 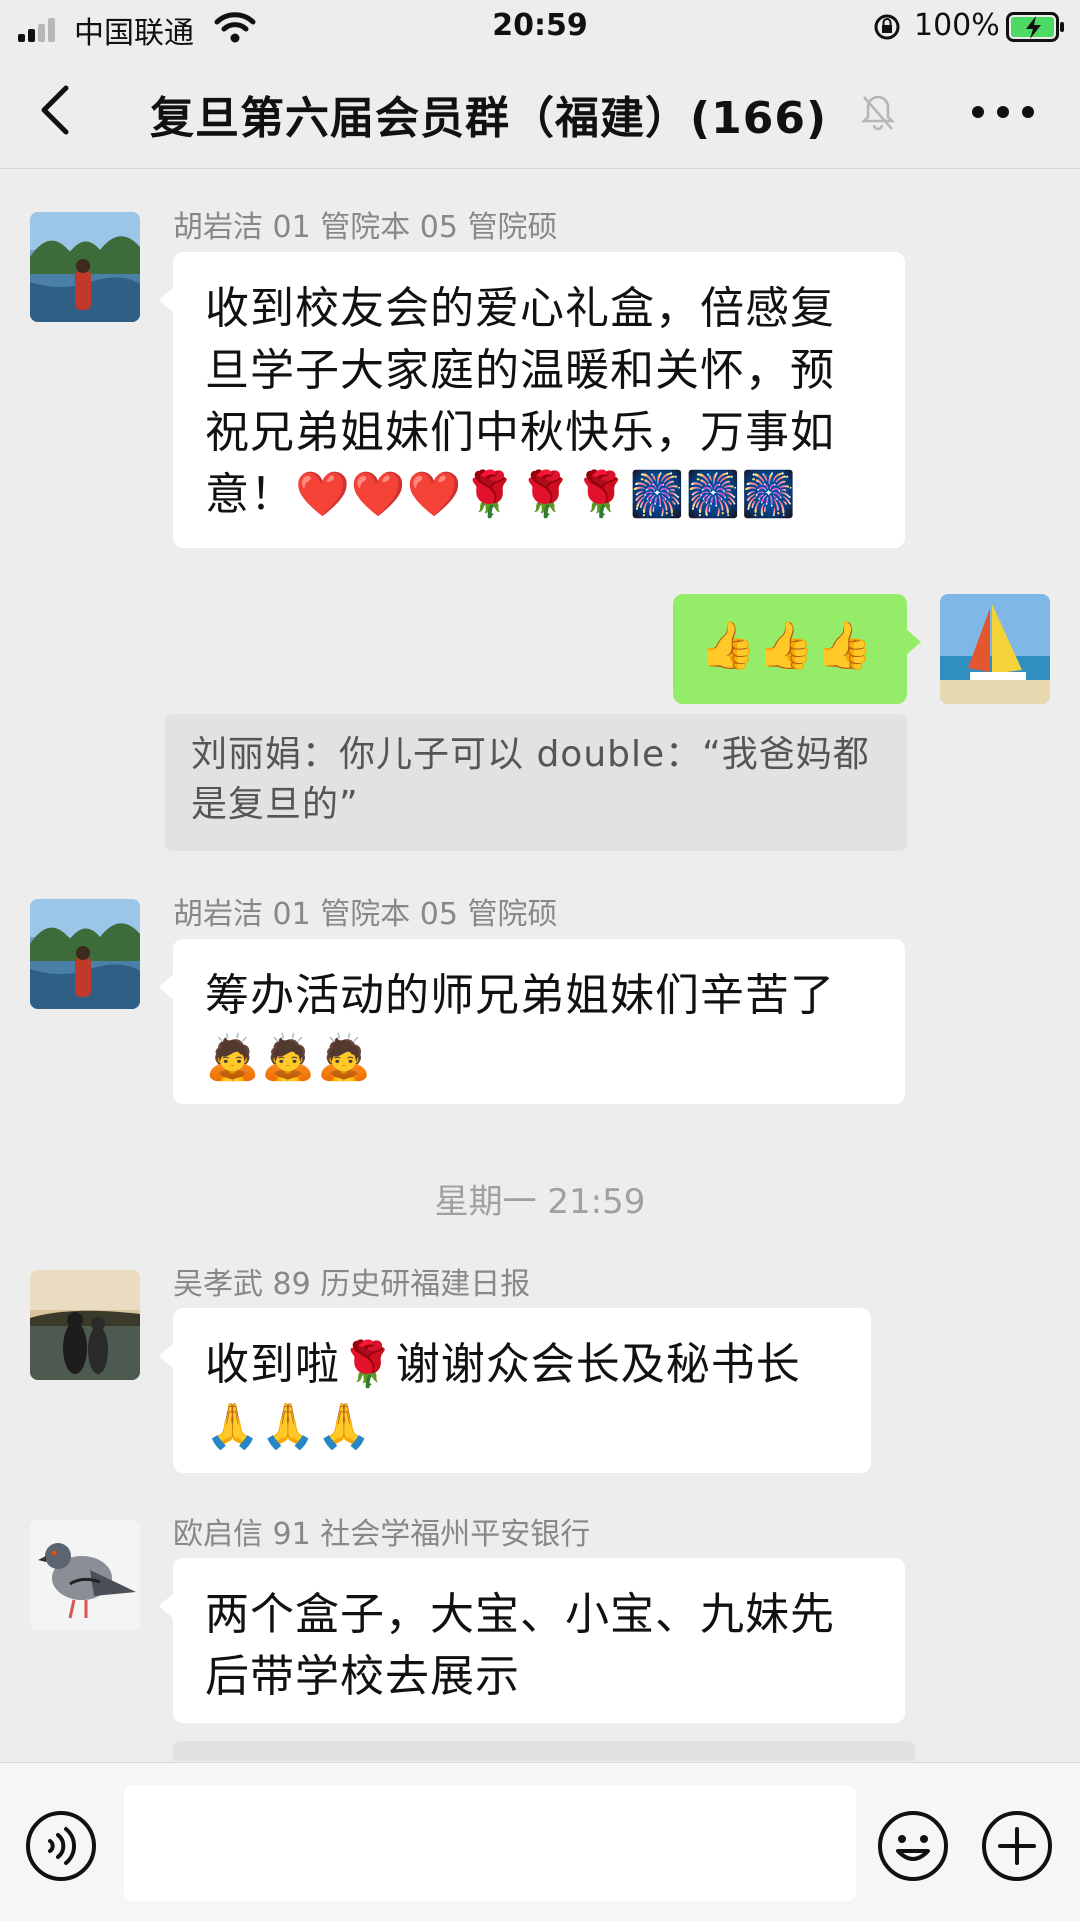 What do you see at coordinates (1017, 1846) in the screenshot?
I see `plus-icon` at bounding box center [1017, 1846].